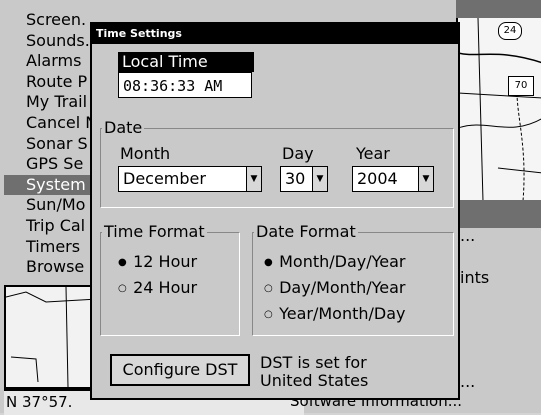  I want to click on year-select: 2004 ▼, so click(393, 179).